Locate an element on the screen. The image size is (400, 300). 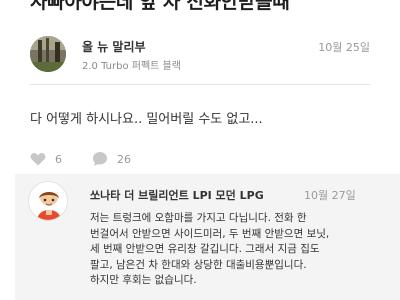
comment-stat: 26 is located at coordinates (111, 159).